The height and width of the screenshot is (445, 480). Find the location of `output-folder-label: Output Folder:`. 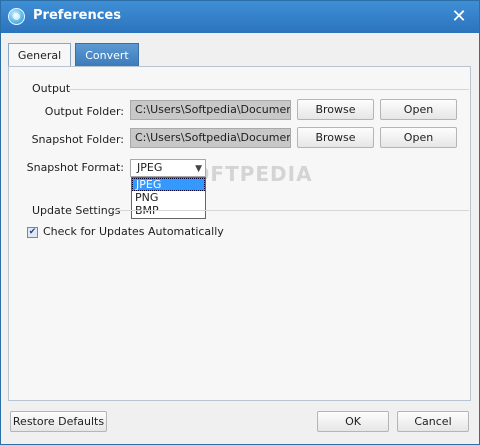

output-folder-label: Output Folder: is located at coordinates (84, 111).